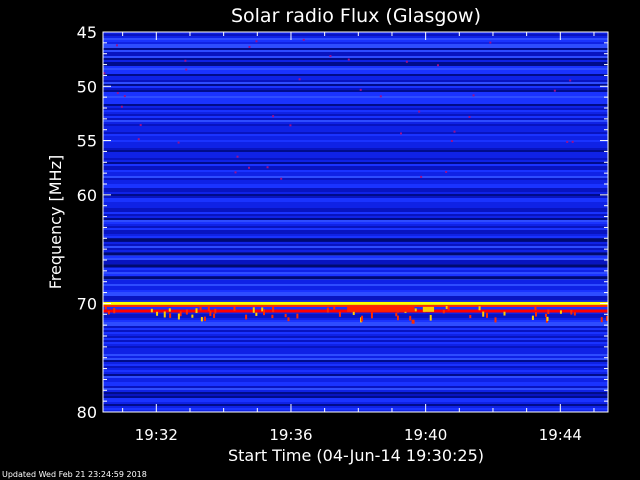 The height and width of the screenshot is (480, 640). I want to click on y-tick-label: 50, so click(87, 86).